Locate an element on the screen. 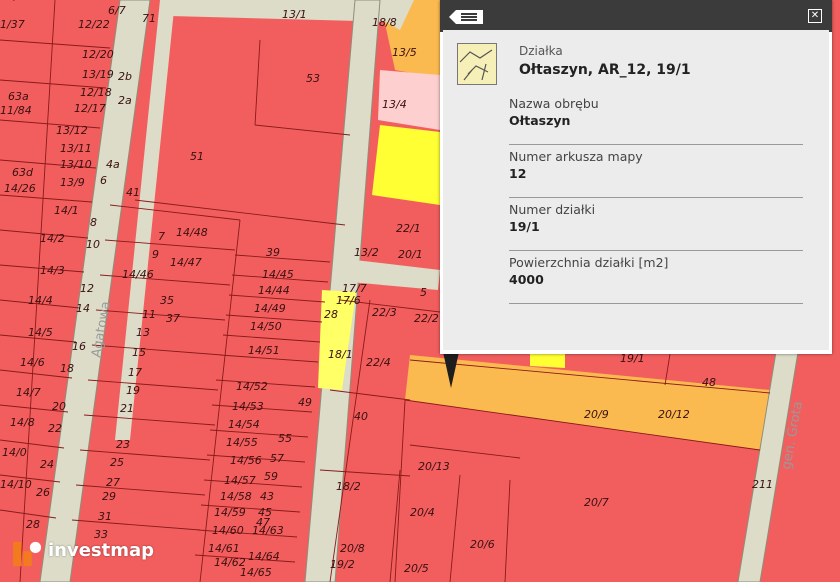 The height and width of the screenshot is (582, 840). parcel-label: 14/46 is located at coordinates (138, 274).